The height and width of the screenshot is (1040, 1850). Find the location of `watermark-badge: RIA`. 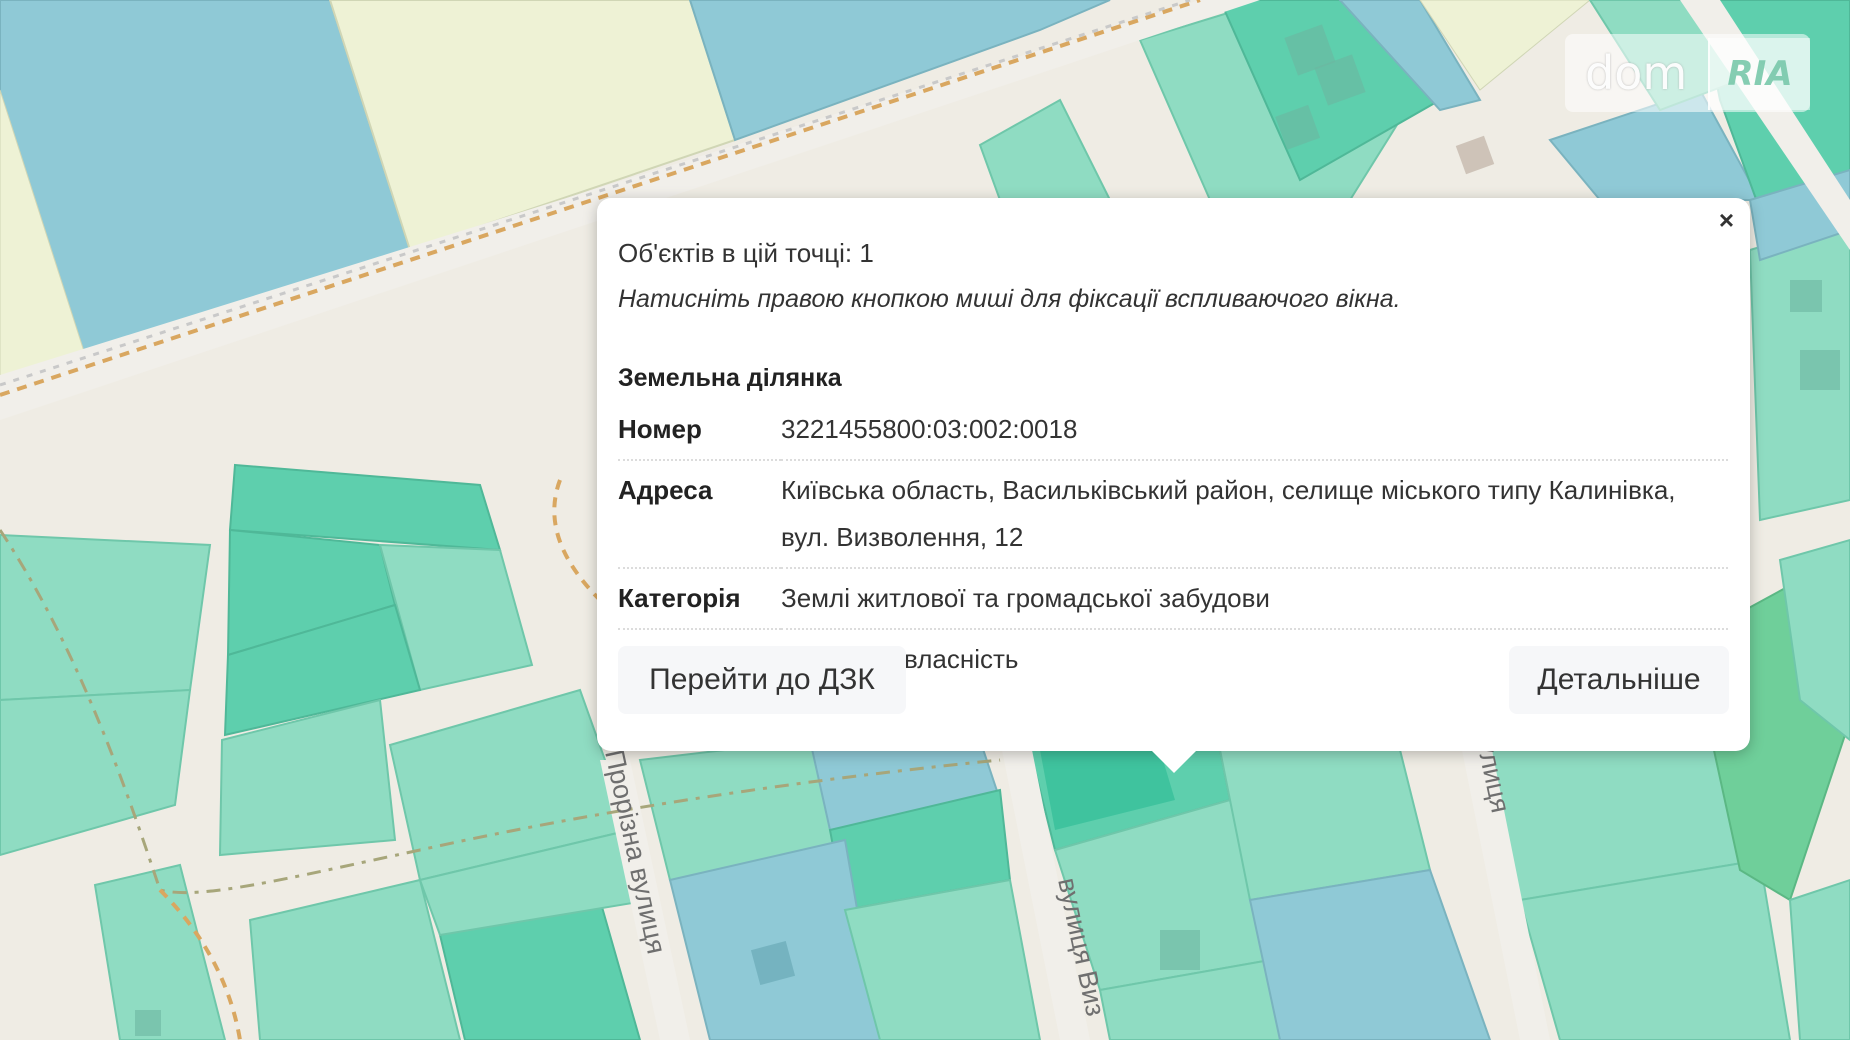

watermark-badge: RIA is located at coordinates (1759, 74).